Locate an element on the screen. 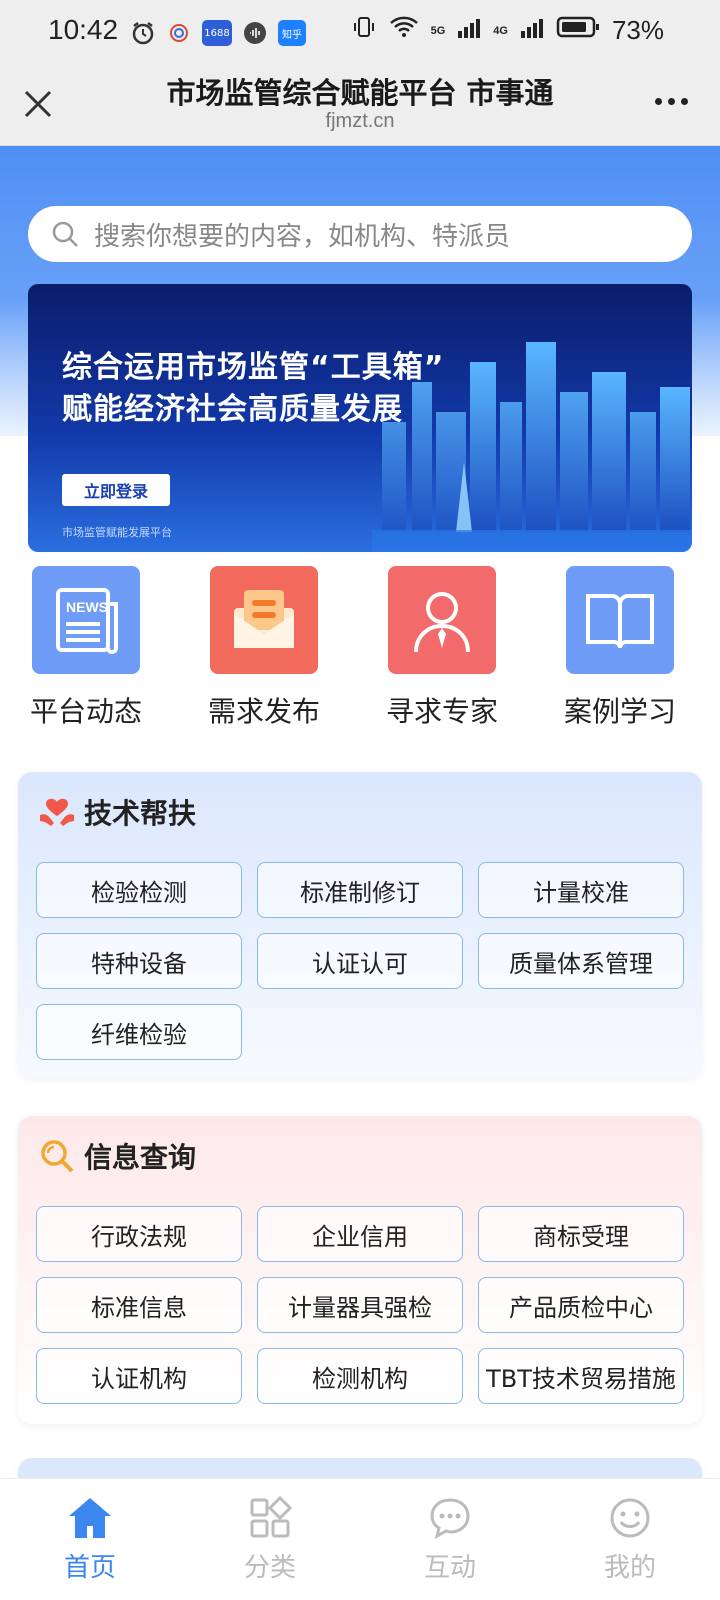 Image resolution: width=720 pixels, height=1600 pixels. tag-special-equipment: 特种设备 is located at coordinates (139, 961).